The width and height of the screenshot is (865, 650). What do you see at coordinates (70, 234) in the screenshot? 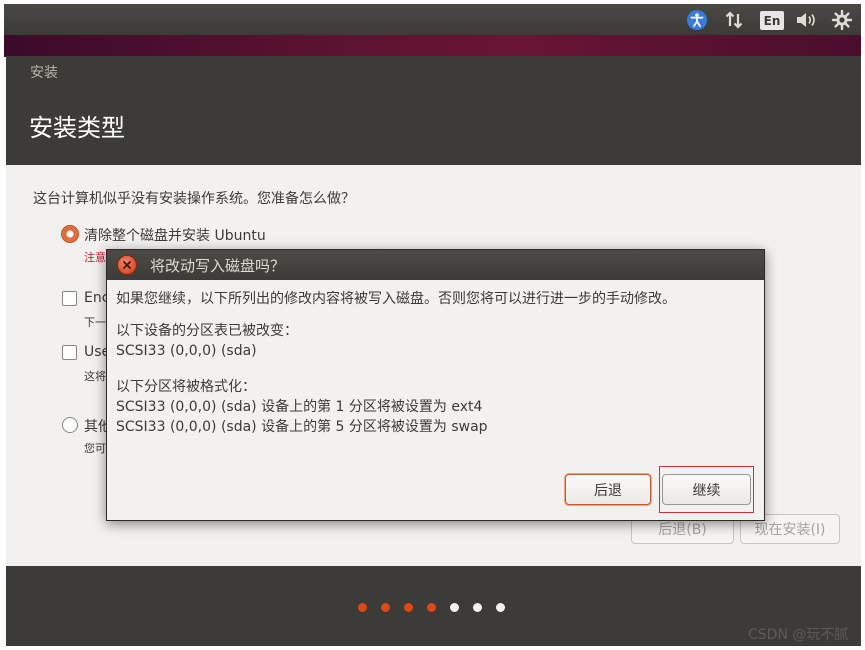
I see `radio-selected` at bounding box center [70, 234].